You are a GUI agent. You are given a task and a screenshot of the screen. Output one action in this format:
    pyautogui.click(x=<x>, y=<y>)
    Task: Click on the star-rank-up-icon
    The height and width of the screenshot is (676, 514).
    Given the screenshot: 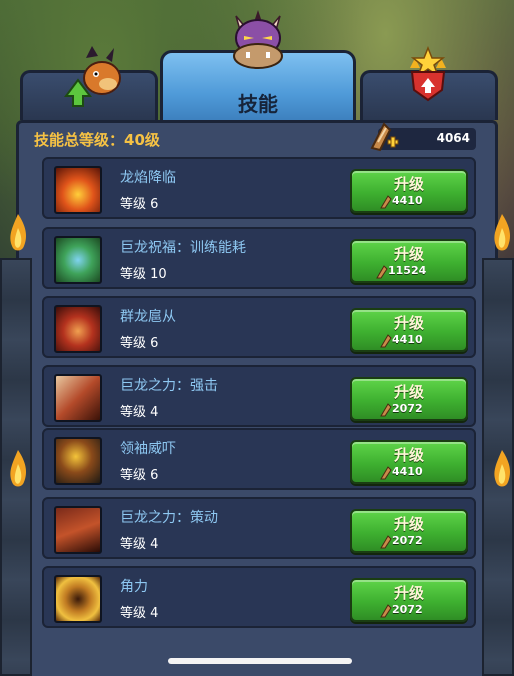 What is the action you would take?
    pyautogui.click(x=428, y=74)
    